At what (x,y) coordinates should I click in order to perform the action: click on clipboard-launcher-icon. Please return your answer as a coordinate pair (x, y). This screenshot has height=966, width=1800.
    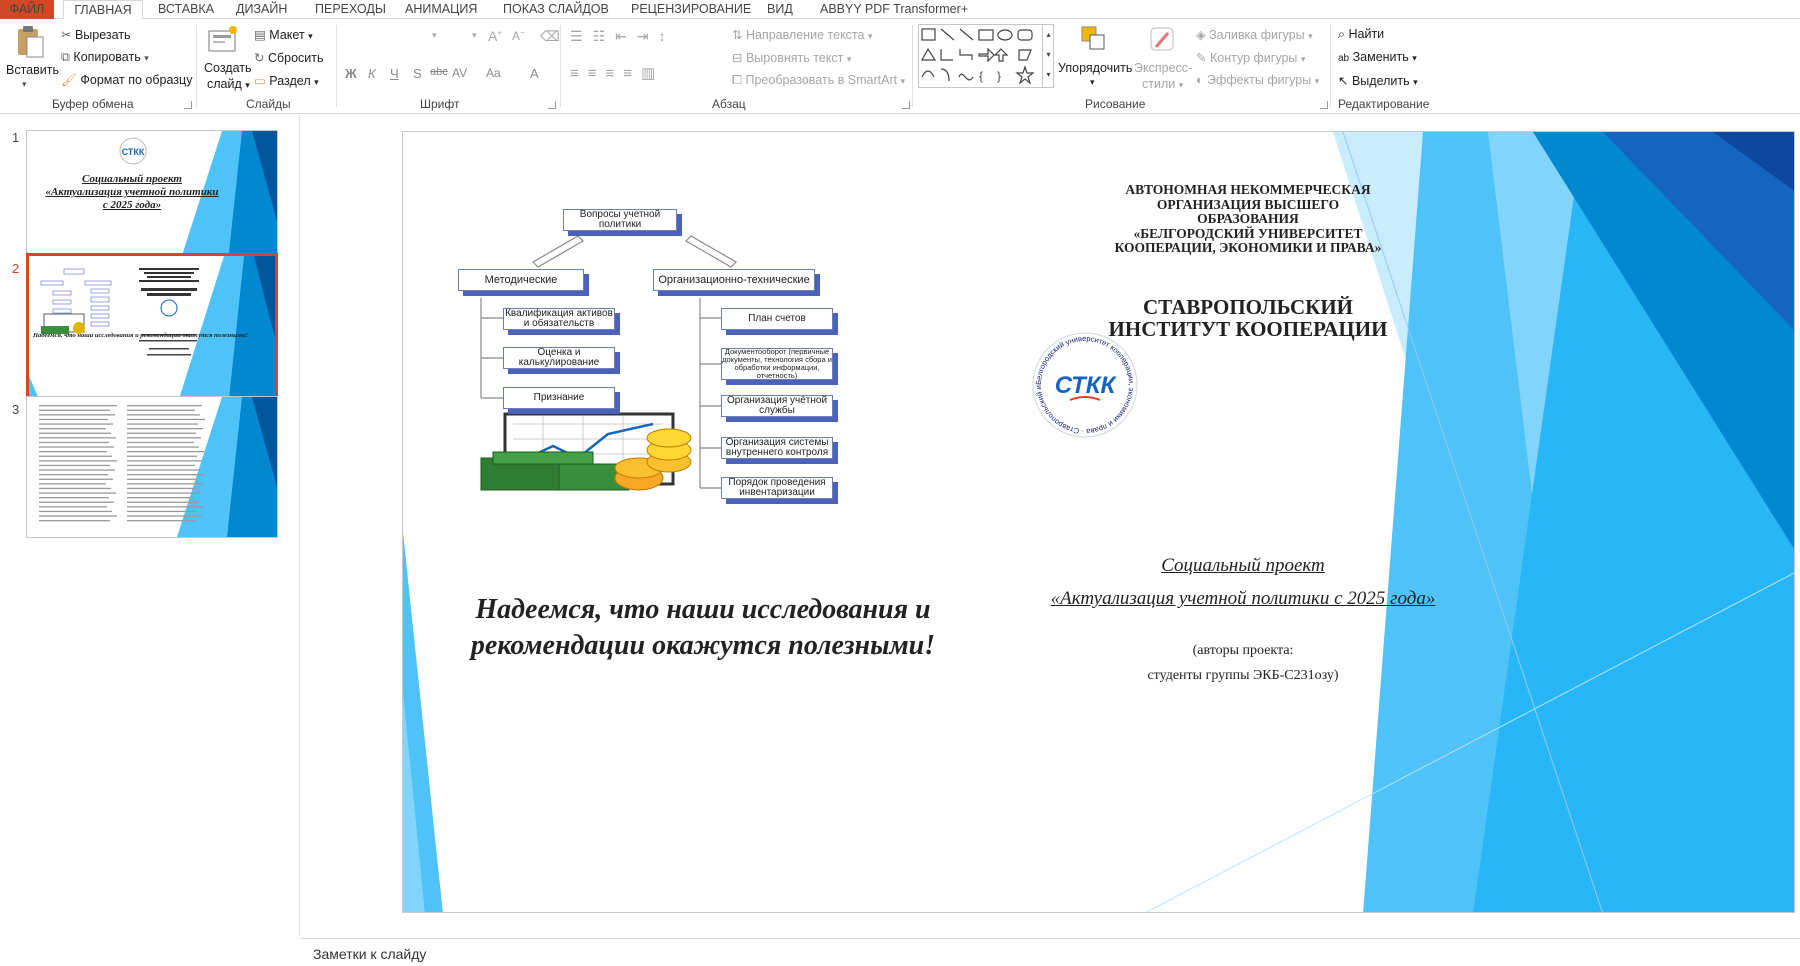
    Looking at the image, I should click on (188, 105).